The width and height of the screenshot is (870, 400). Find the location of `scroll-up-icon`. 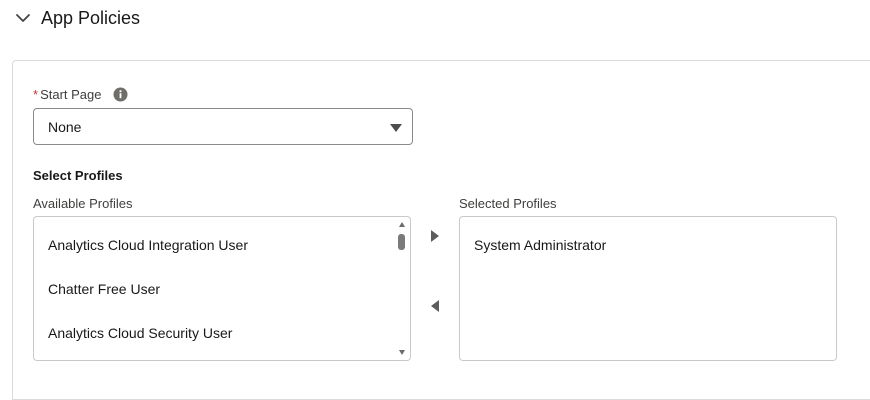

scroll-up-icon is located at coordinates (402, 224).